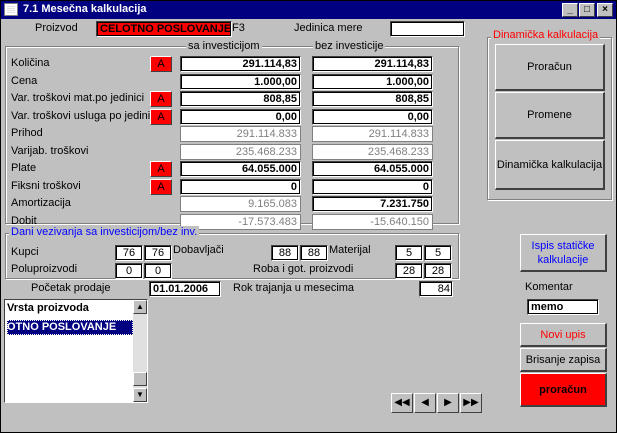  I want to click on dobavljaci-bez-field: 88, so click(314, 253).